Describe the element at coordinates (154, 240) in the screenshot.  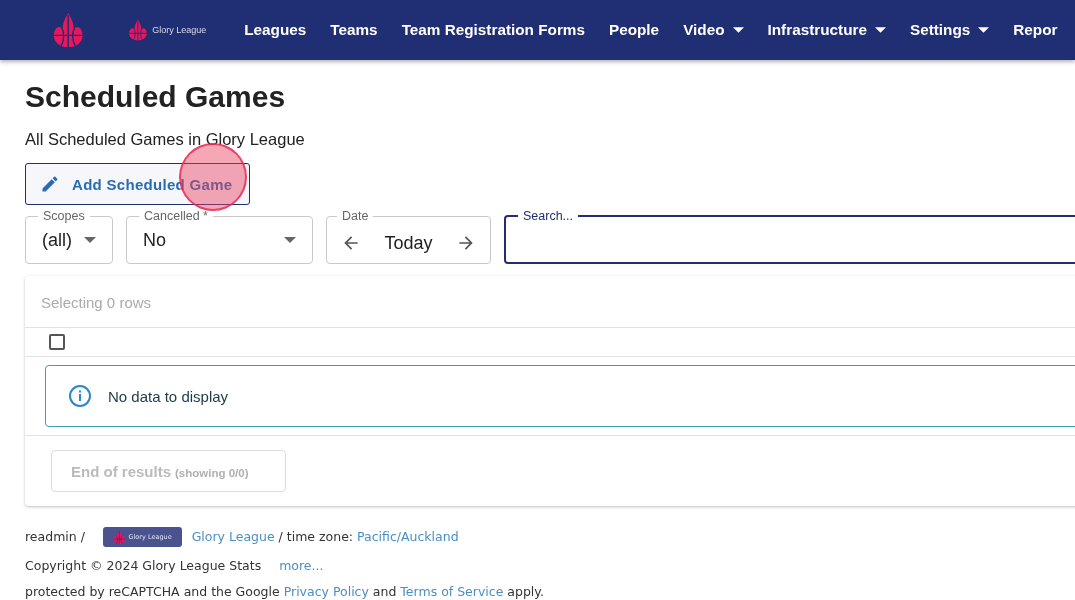
I see `select-value: No` at that location.